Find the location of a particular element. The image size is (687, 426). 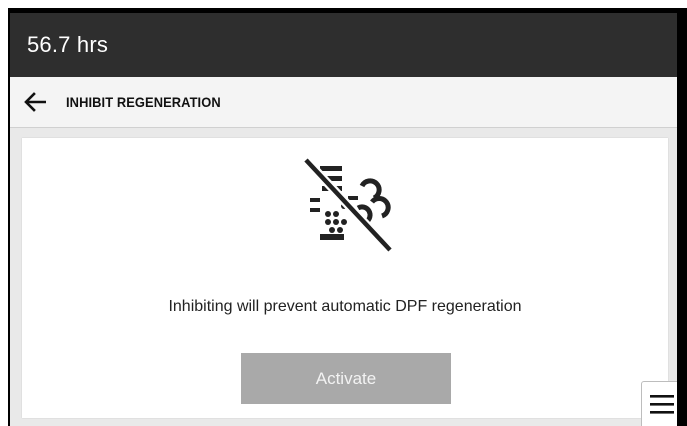

page-title-bar: INHIBIT REGENERATION is located at coordinates (343, 102).